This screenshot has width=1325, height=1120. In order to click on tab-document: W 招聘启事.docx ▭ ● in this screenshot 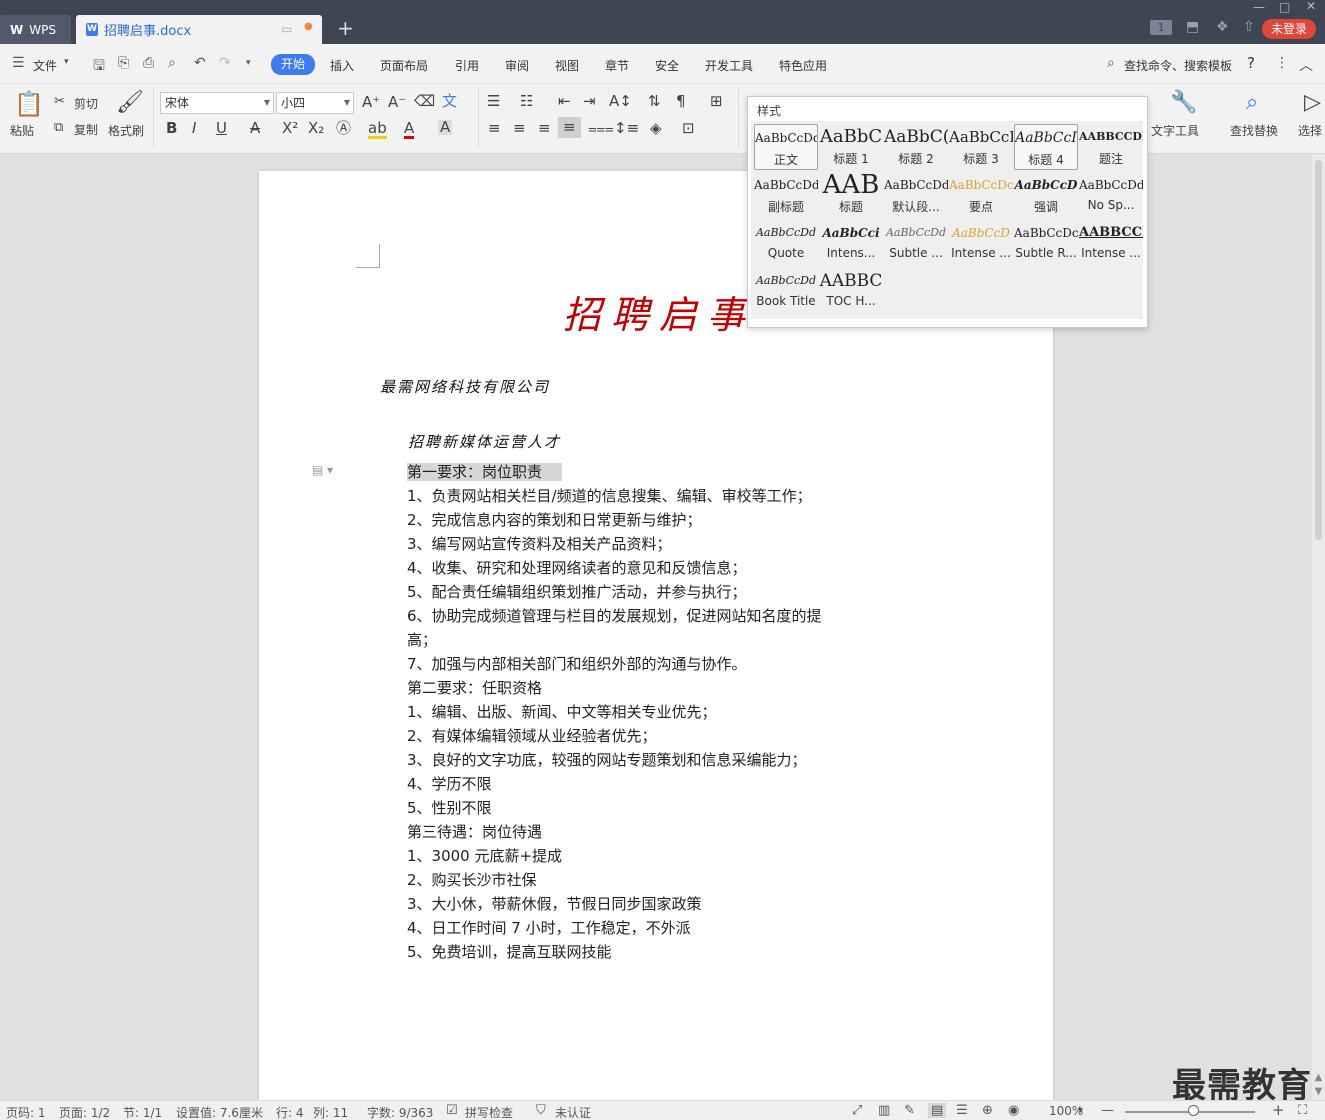, I will do `click(199, 29)`.